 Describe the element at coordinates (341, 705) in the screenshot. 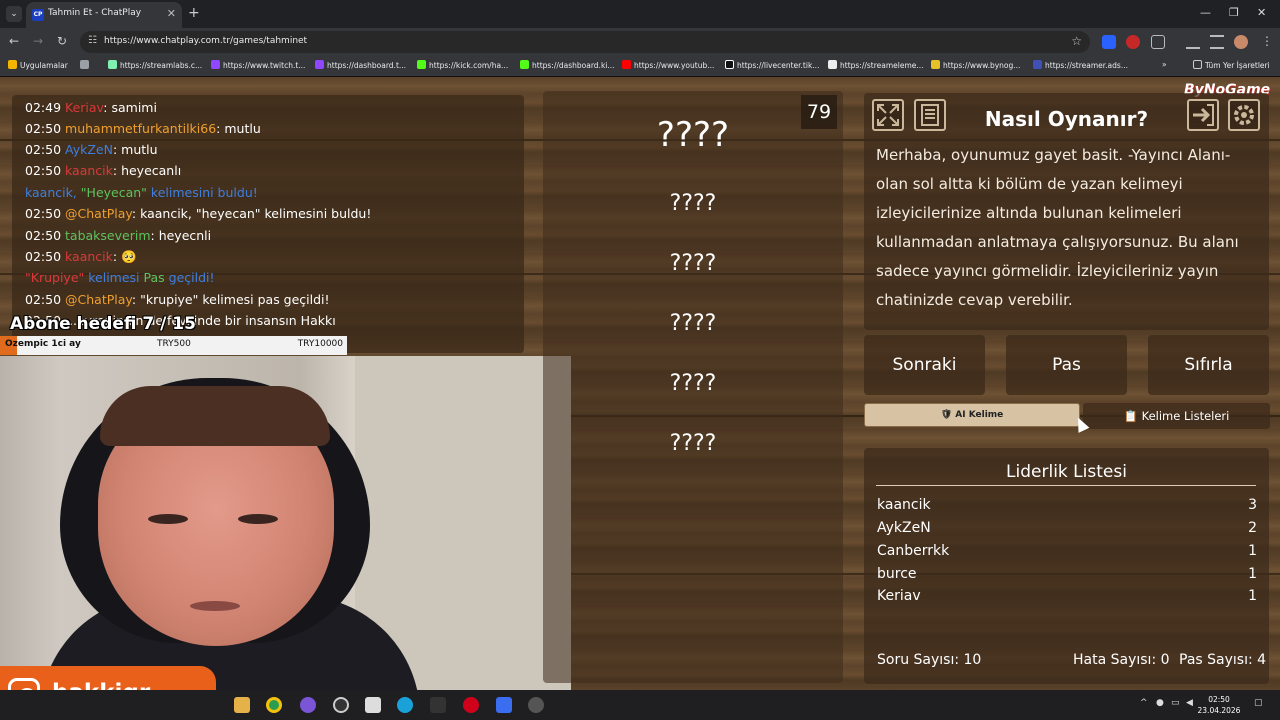

I see `obs-icon` at that location.